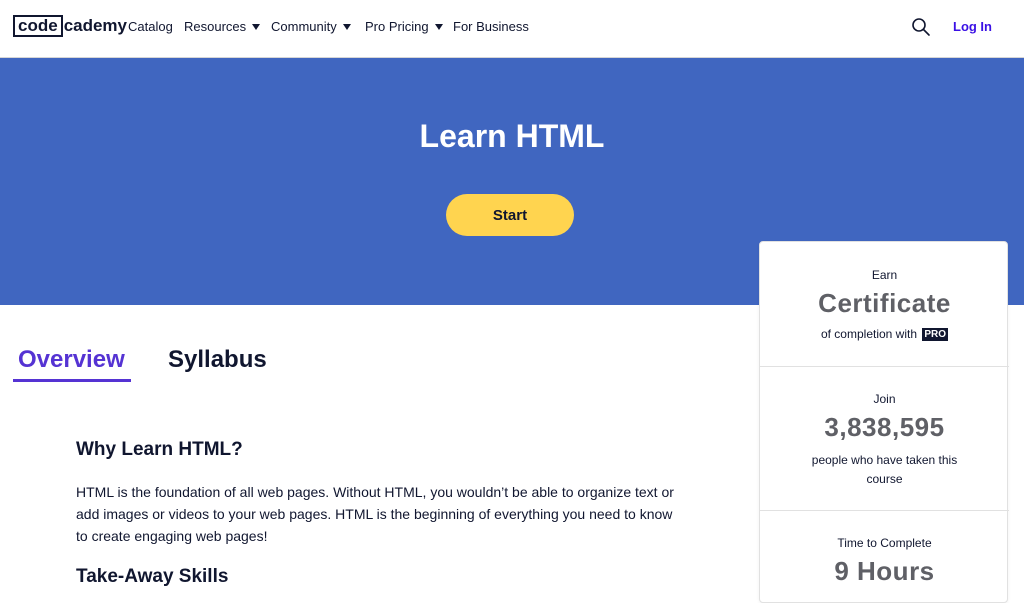 The height and width of the screenshot is (603, 1024). I want to click on learner-count: 3,838,595, so click(884, 427).